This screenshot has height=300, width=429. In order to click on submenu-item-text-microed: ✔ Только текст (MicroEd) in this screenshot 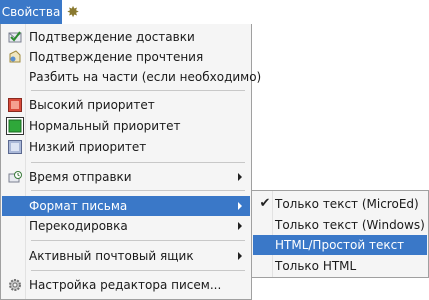, I will do `click(340, 204)`.